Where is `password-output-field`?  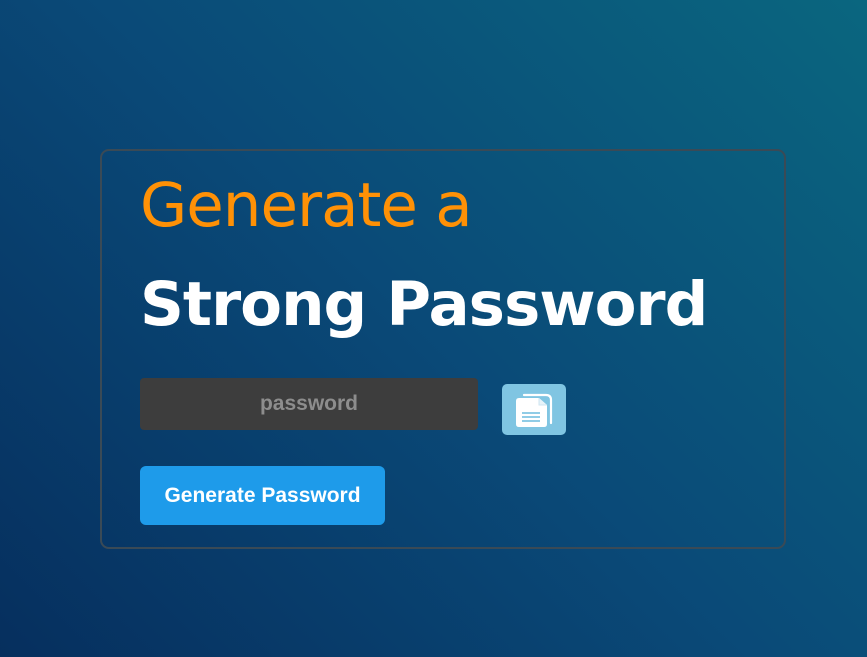 password-output-field is located at coordinates (309, 404).